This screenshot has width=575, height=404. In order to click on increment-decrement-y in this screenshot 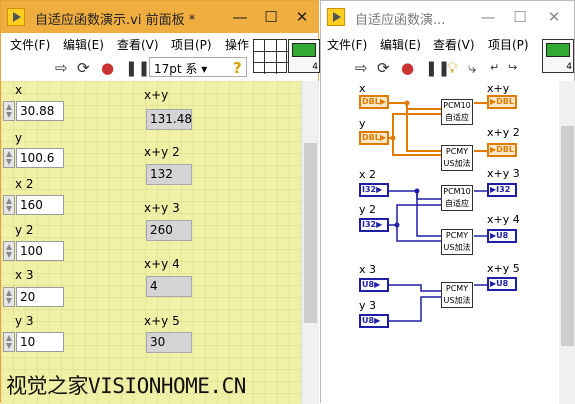, I will do `click(9, 158)`.